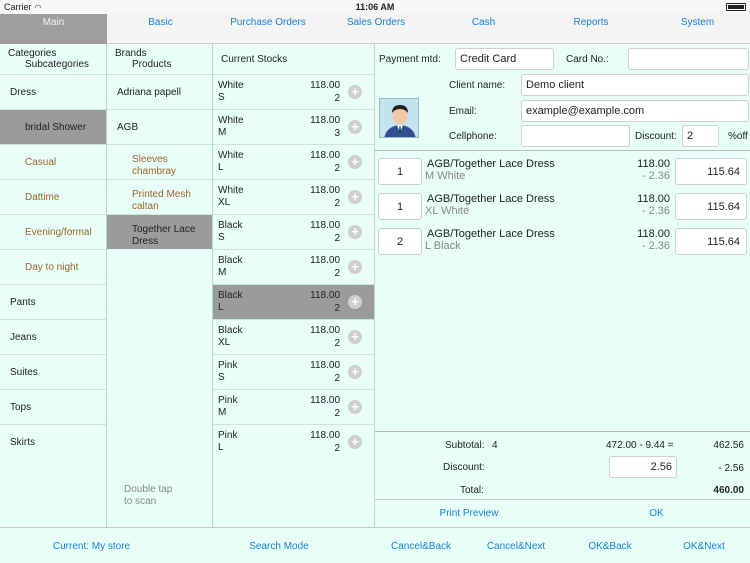 Image resolution: width=750 pixels, height=563 pixels. I want to click on discount-percent-field: 2, so click(700, 136).